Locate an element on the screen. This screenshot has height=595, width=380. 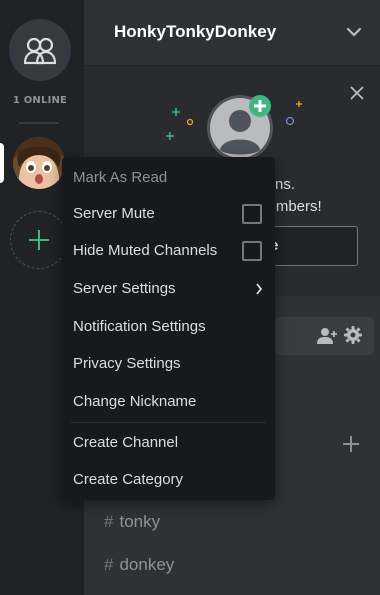
menu-divider is located at coordinates (168, 422).